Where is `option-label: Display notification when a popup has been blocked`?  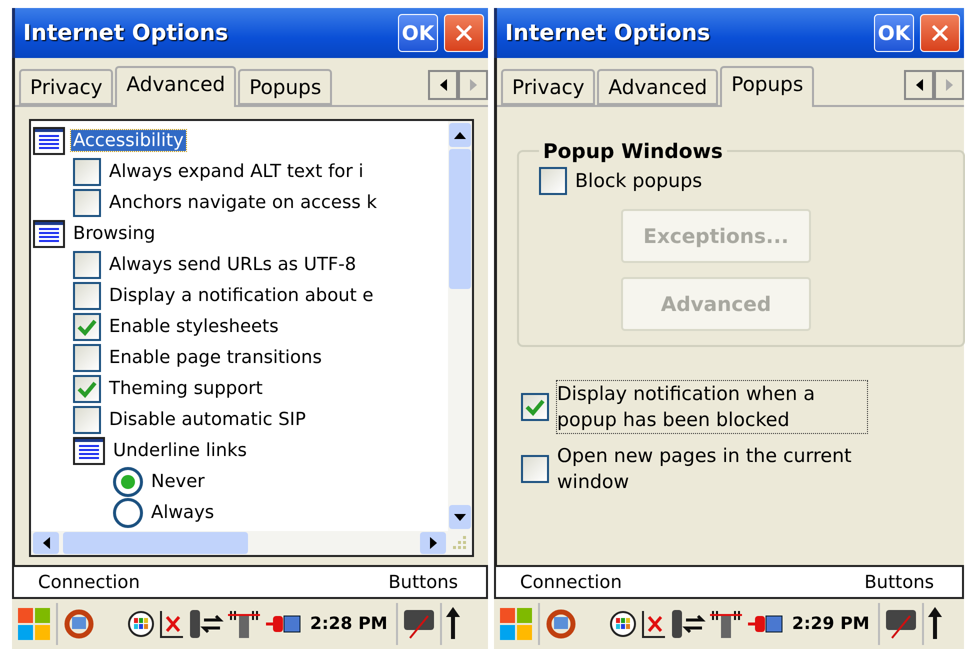 option-label: Display notification when a popup has been blocked is located at coordinates (712, 407).